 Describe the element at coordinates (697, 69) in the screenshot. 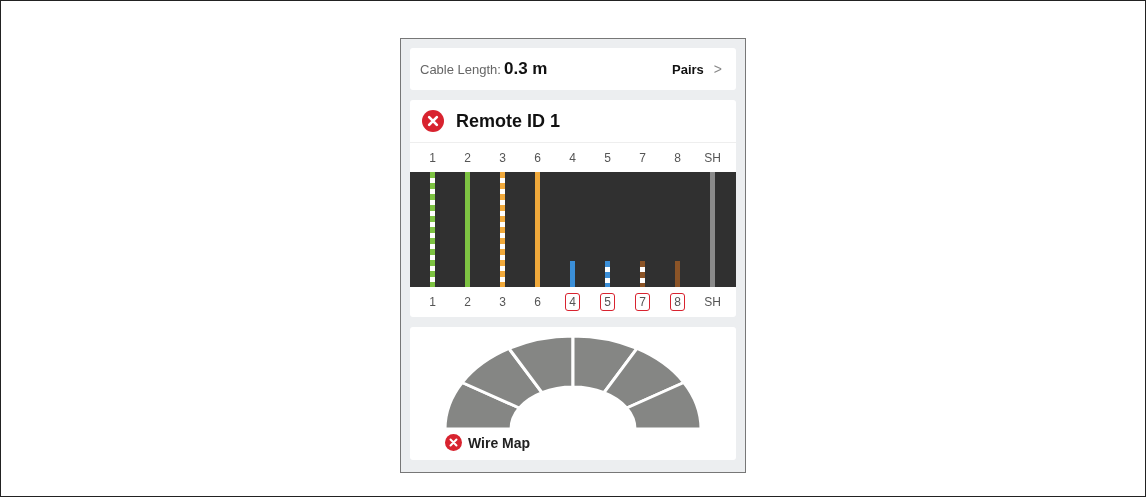

I see `pairs-button: Pairs >` at that location.